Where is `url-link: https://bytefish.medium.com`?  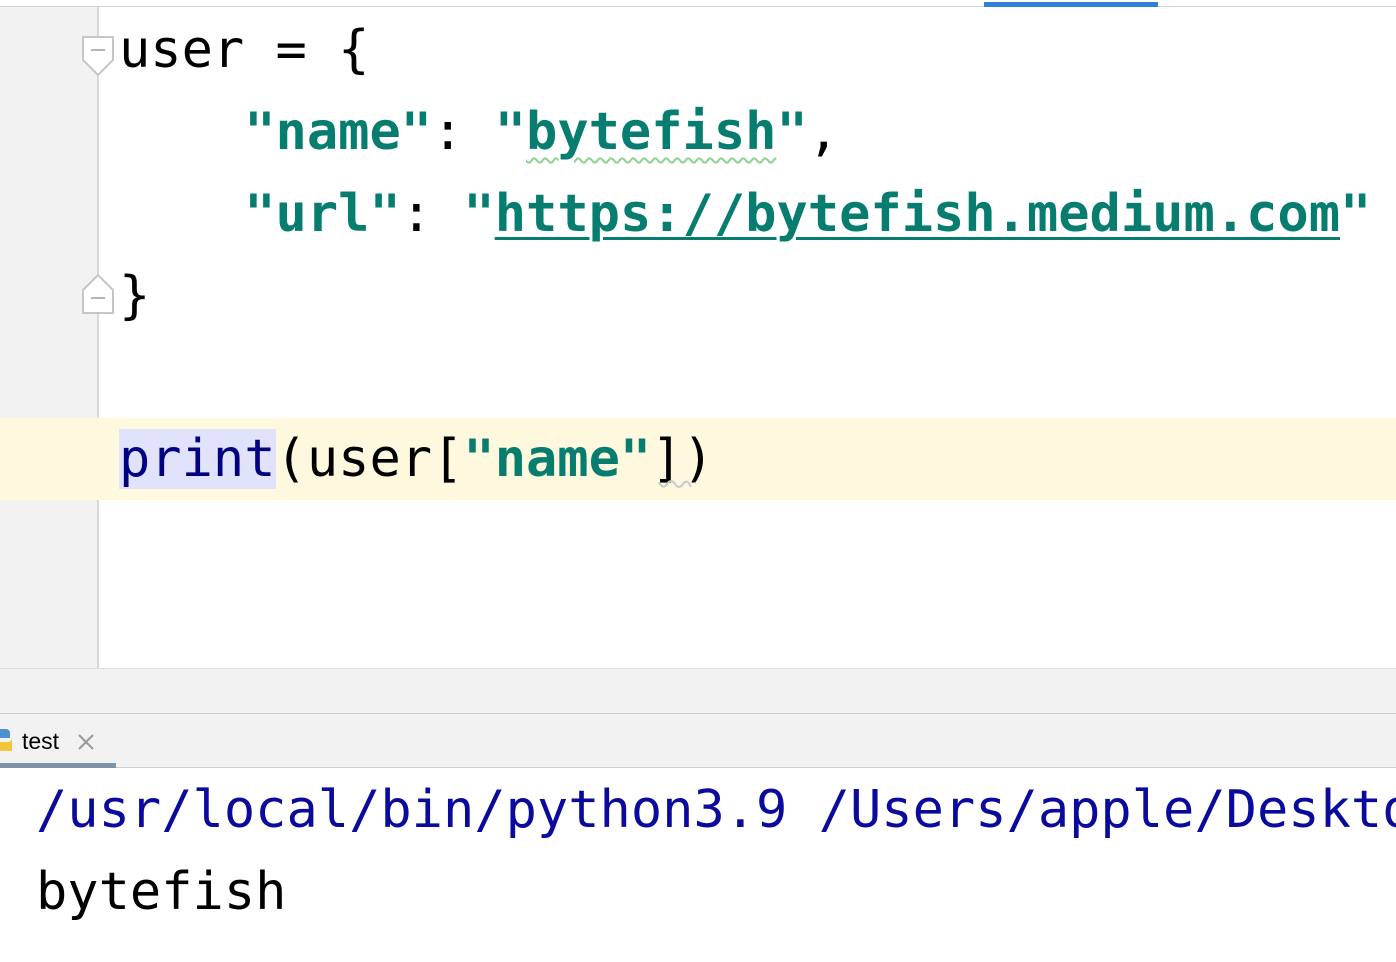
url-link: https://bytefish.medium.com is located at coordinates (917, 214).